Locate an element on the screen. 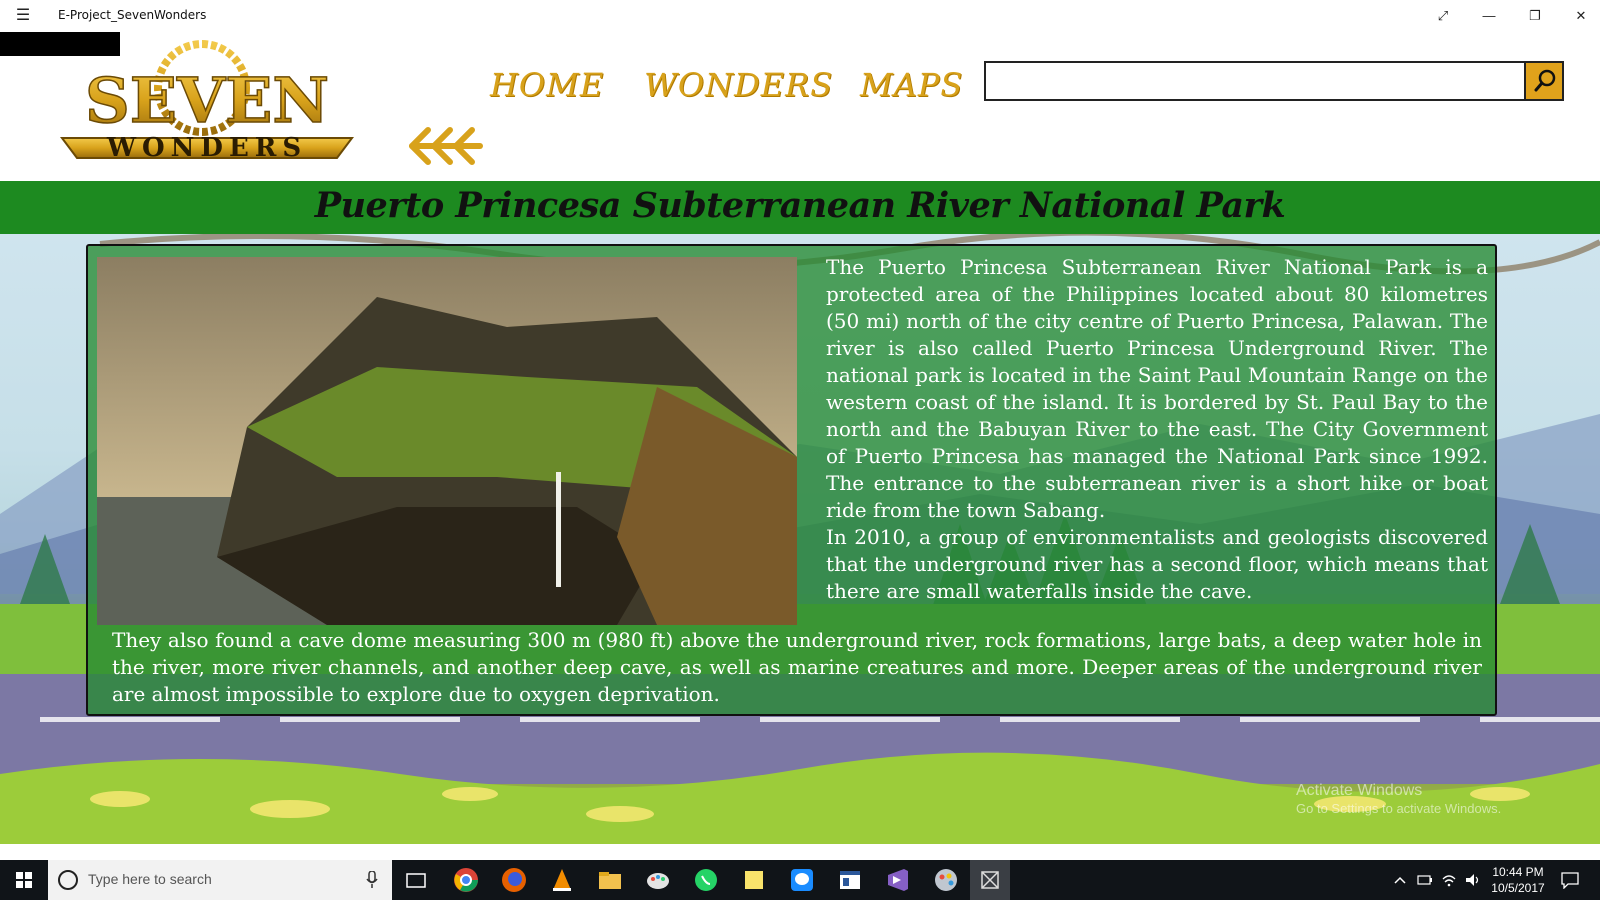  vlc-icon is located at coordinates (562, 880).